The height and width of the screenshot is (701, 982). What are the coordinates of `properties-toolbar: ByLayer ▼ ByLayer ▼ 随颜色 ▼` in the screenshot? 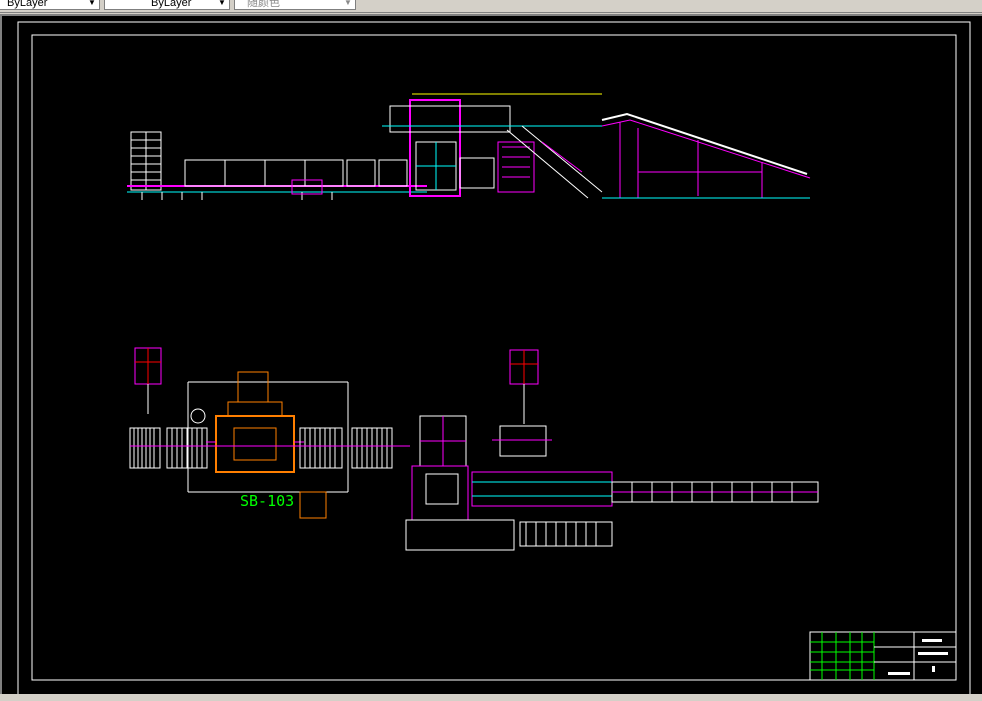 It's located at (491, 6).